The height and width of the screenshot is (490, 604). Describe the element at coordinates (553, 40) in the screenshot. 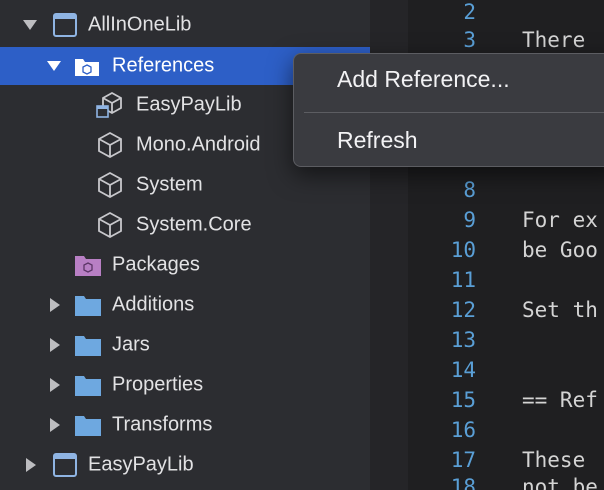

I see `code-line: There` at that location.